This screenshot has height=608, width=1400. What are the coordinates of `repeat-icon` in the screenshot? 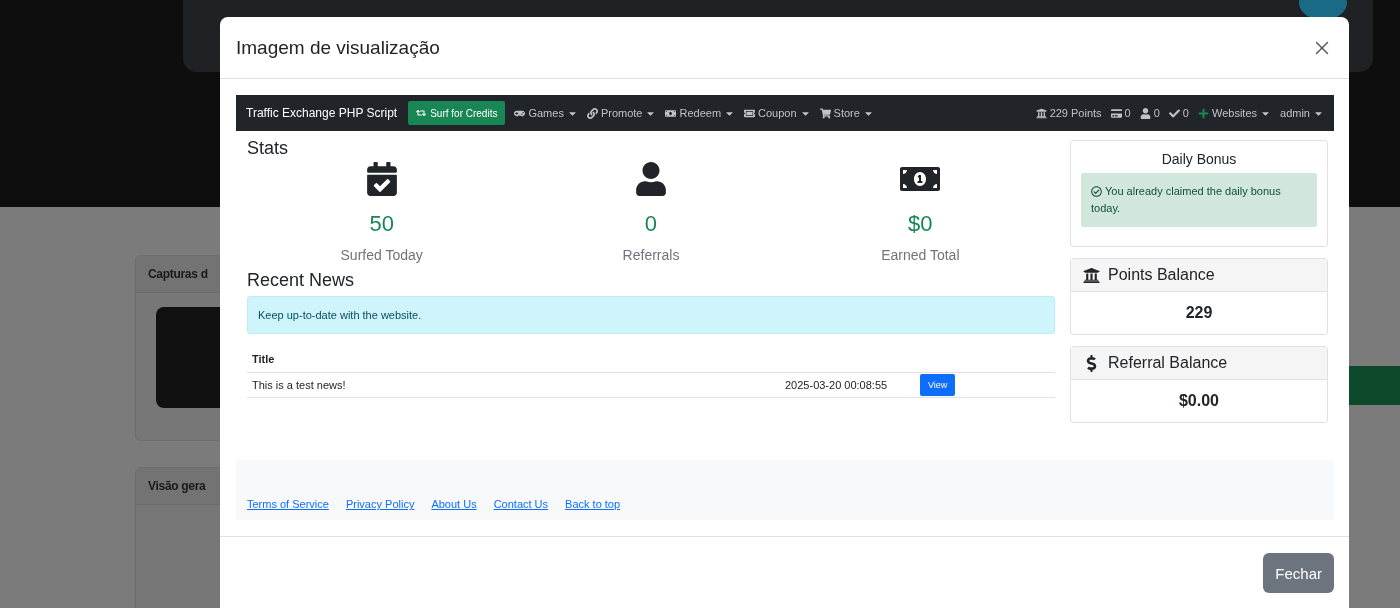 It's located at (421, 113).